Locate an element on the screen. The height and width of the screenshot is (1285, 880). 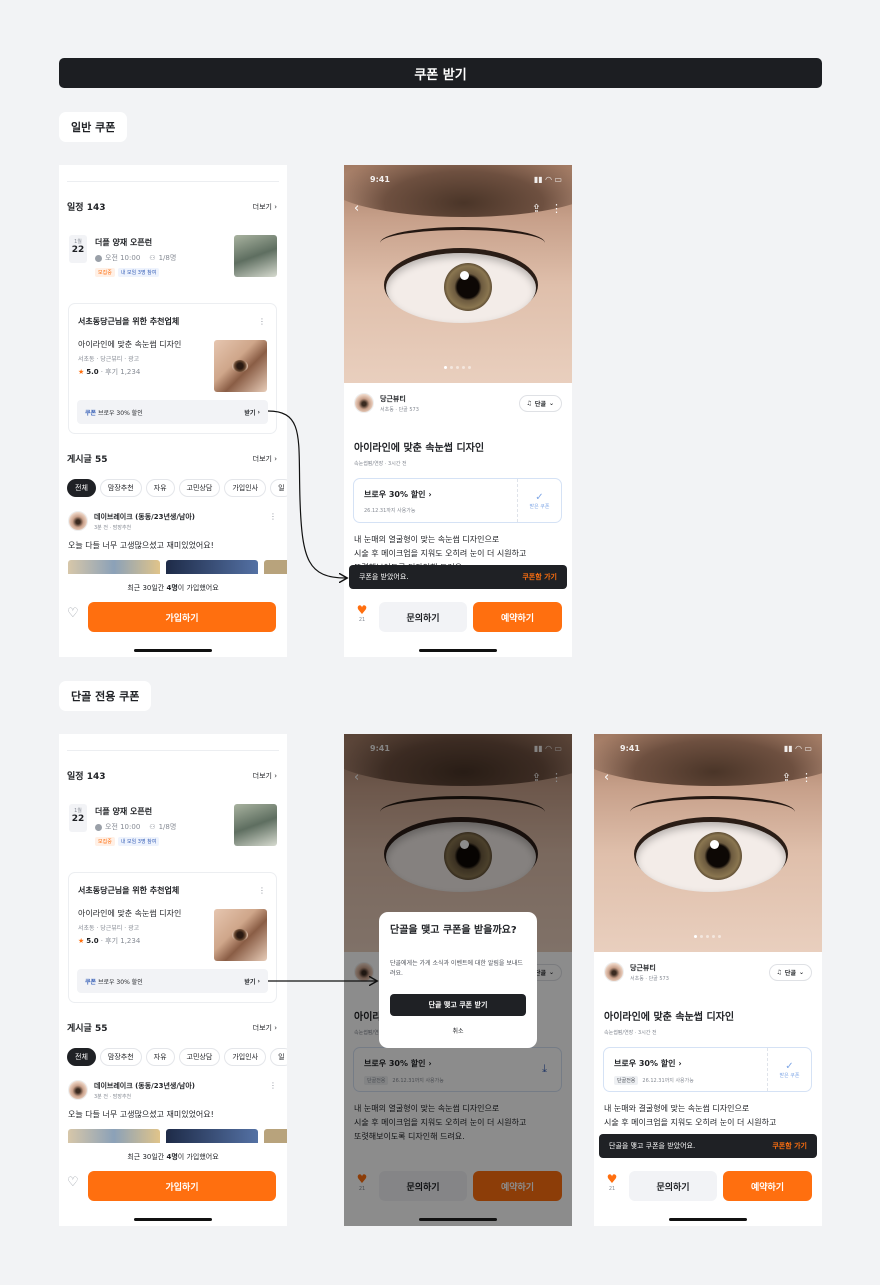
arrow-to-toast is located at coordinates (306, 494).